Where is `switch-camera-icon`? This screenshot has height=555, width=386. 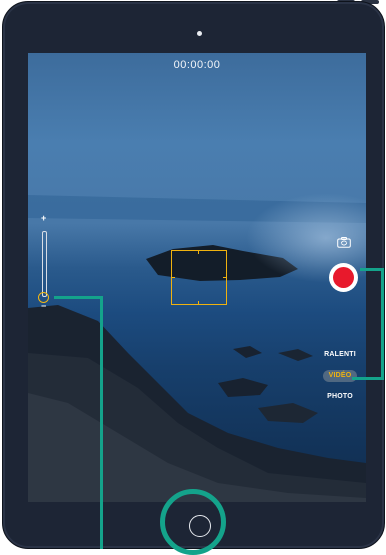
switch-camera-icon is located at coordinates (344, 242).